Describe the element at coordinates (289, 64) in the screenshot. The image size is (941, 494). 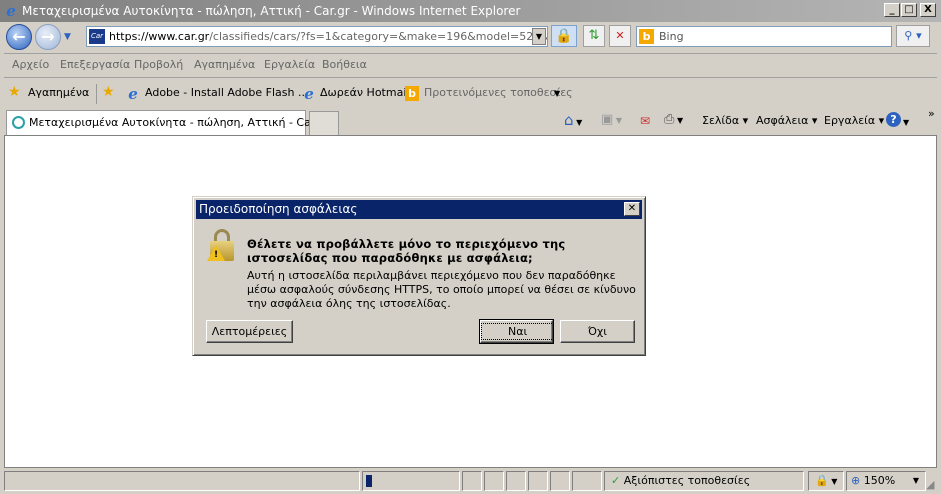
I see `menu-tools: Εργαλεία` at that location.